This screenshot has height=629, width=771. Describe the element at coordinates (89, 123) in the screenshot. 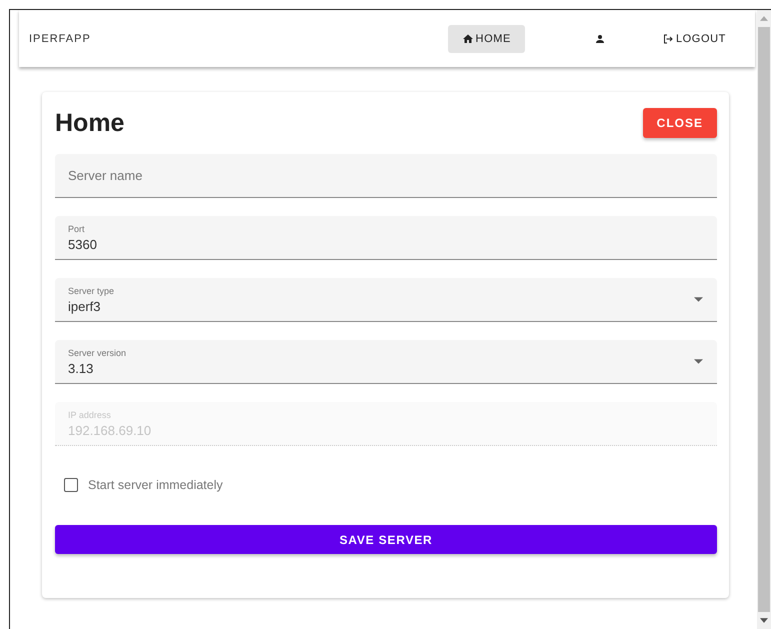

I see `page-title: Home` at that location.